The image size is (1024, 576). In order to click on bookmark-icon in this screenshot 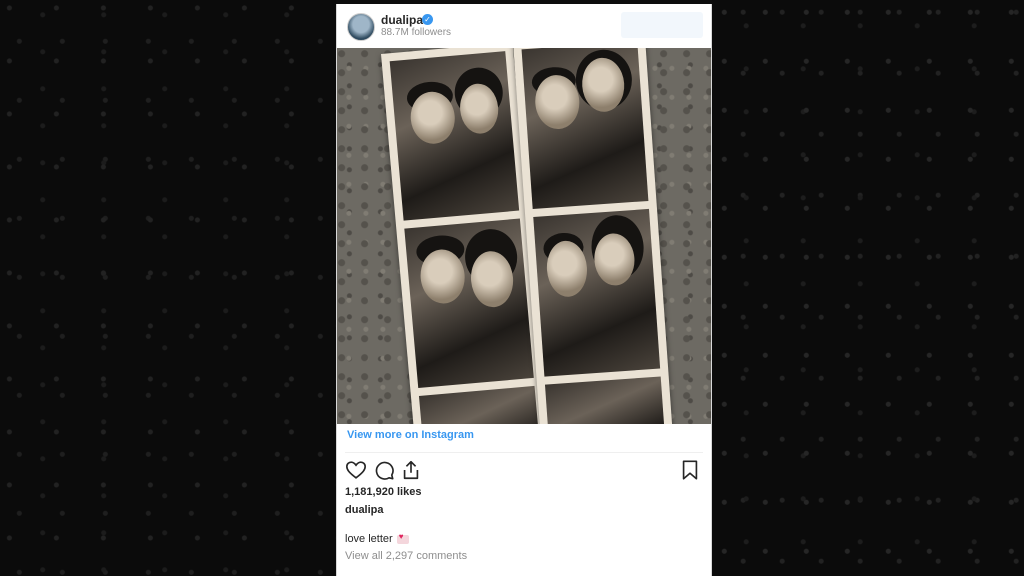, I will do `click(690, 470)`.